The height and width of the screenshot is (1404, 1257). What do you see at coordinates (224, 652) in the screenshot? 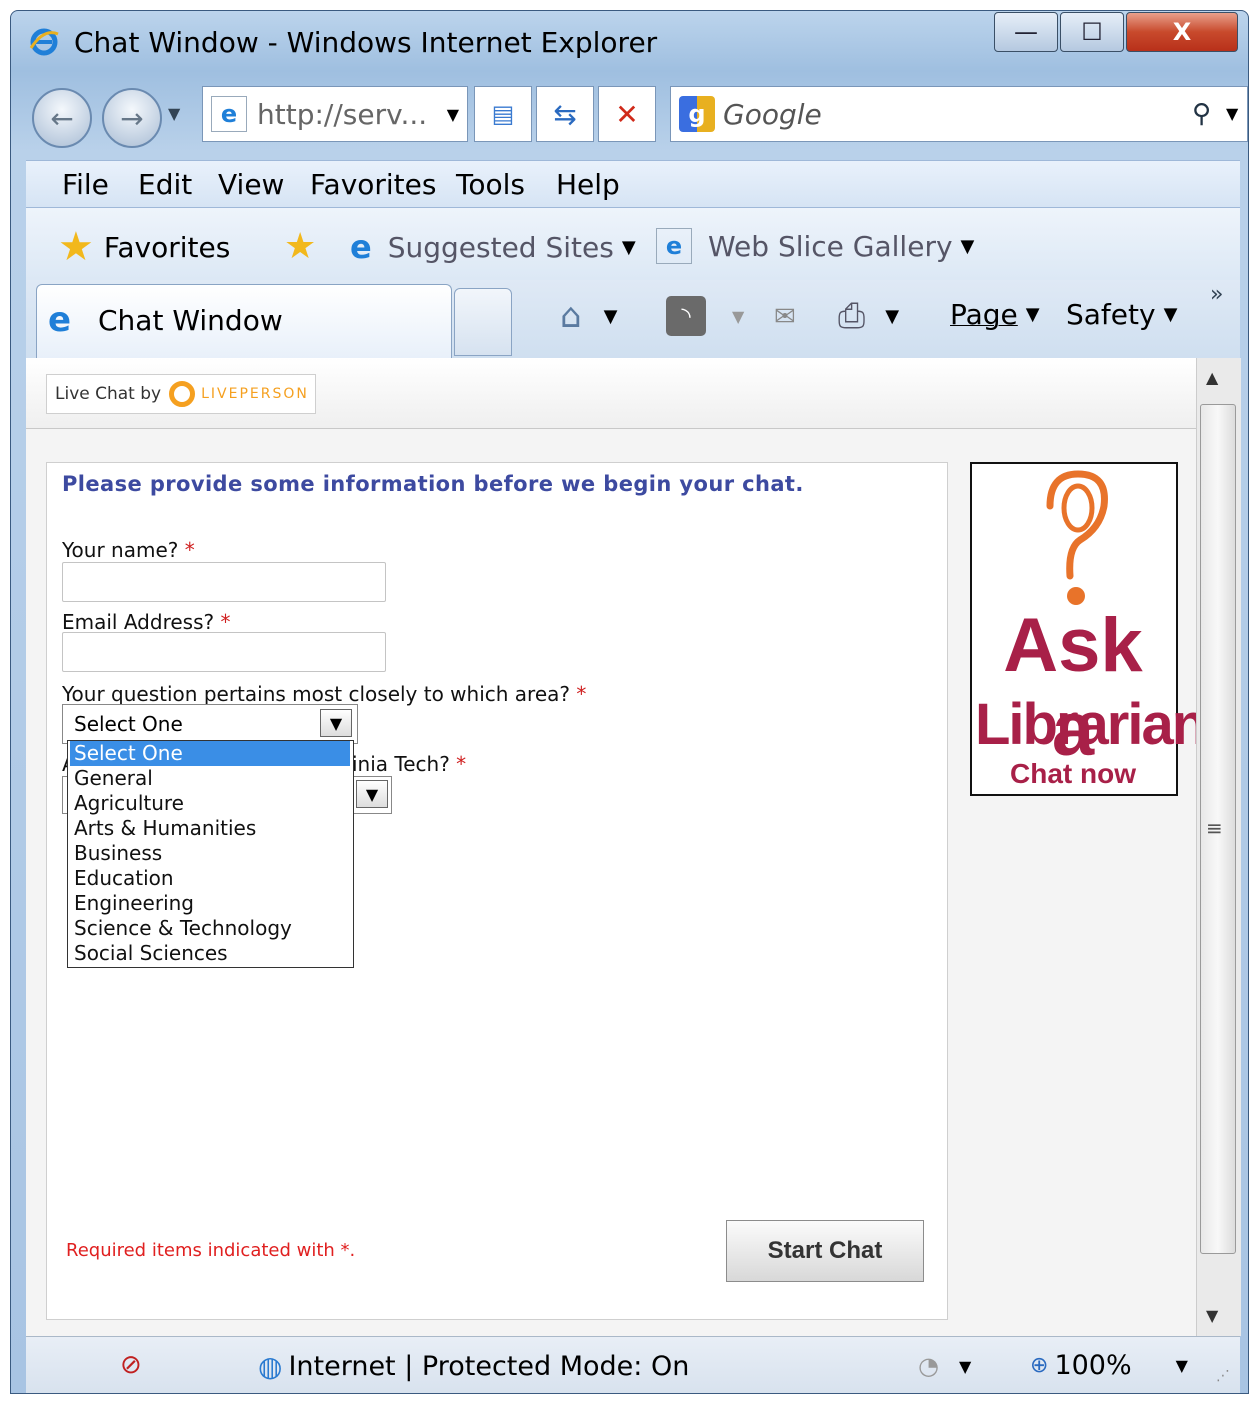
I see `email-input` at bounding box center [224, 652].